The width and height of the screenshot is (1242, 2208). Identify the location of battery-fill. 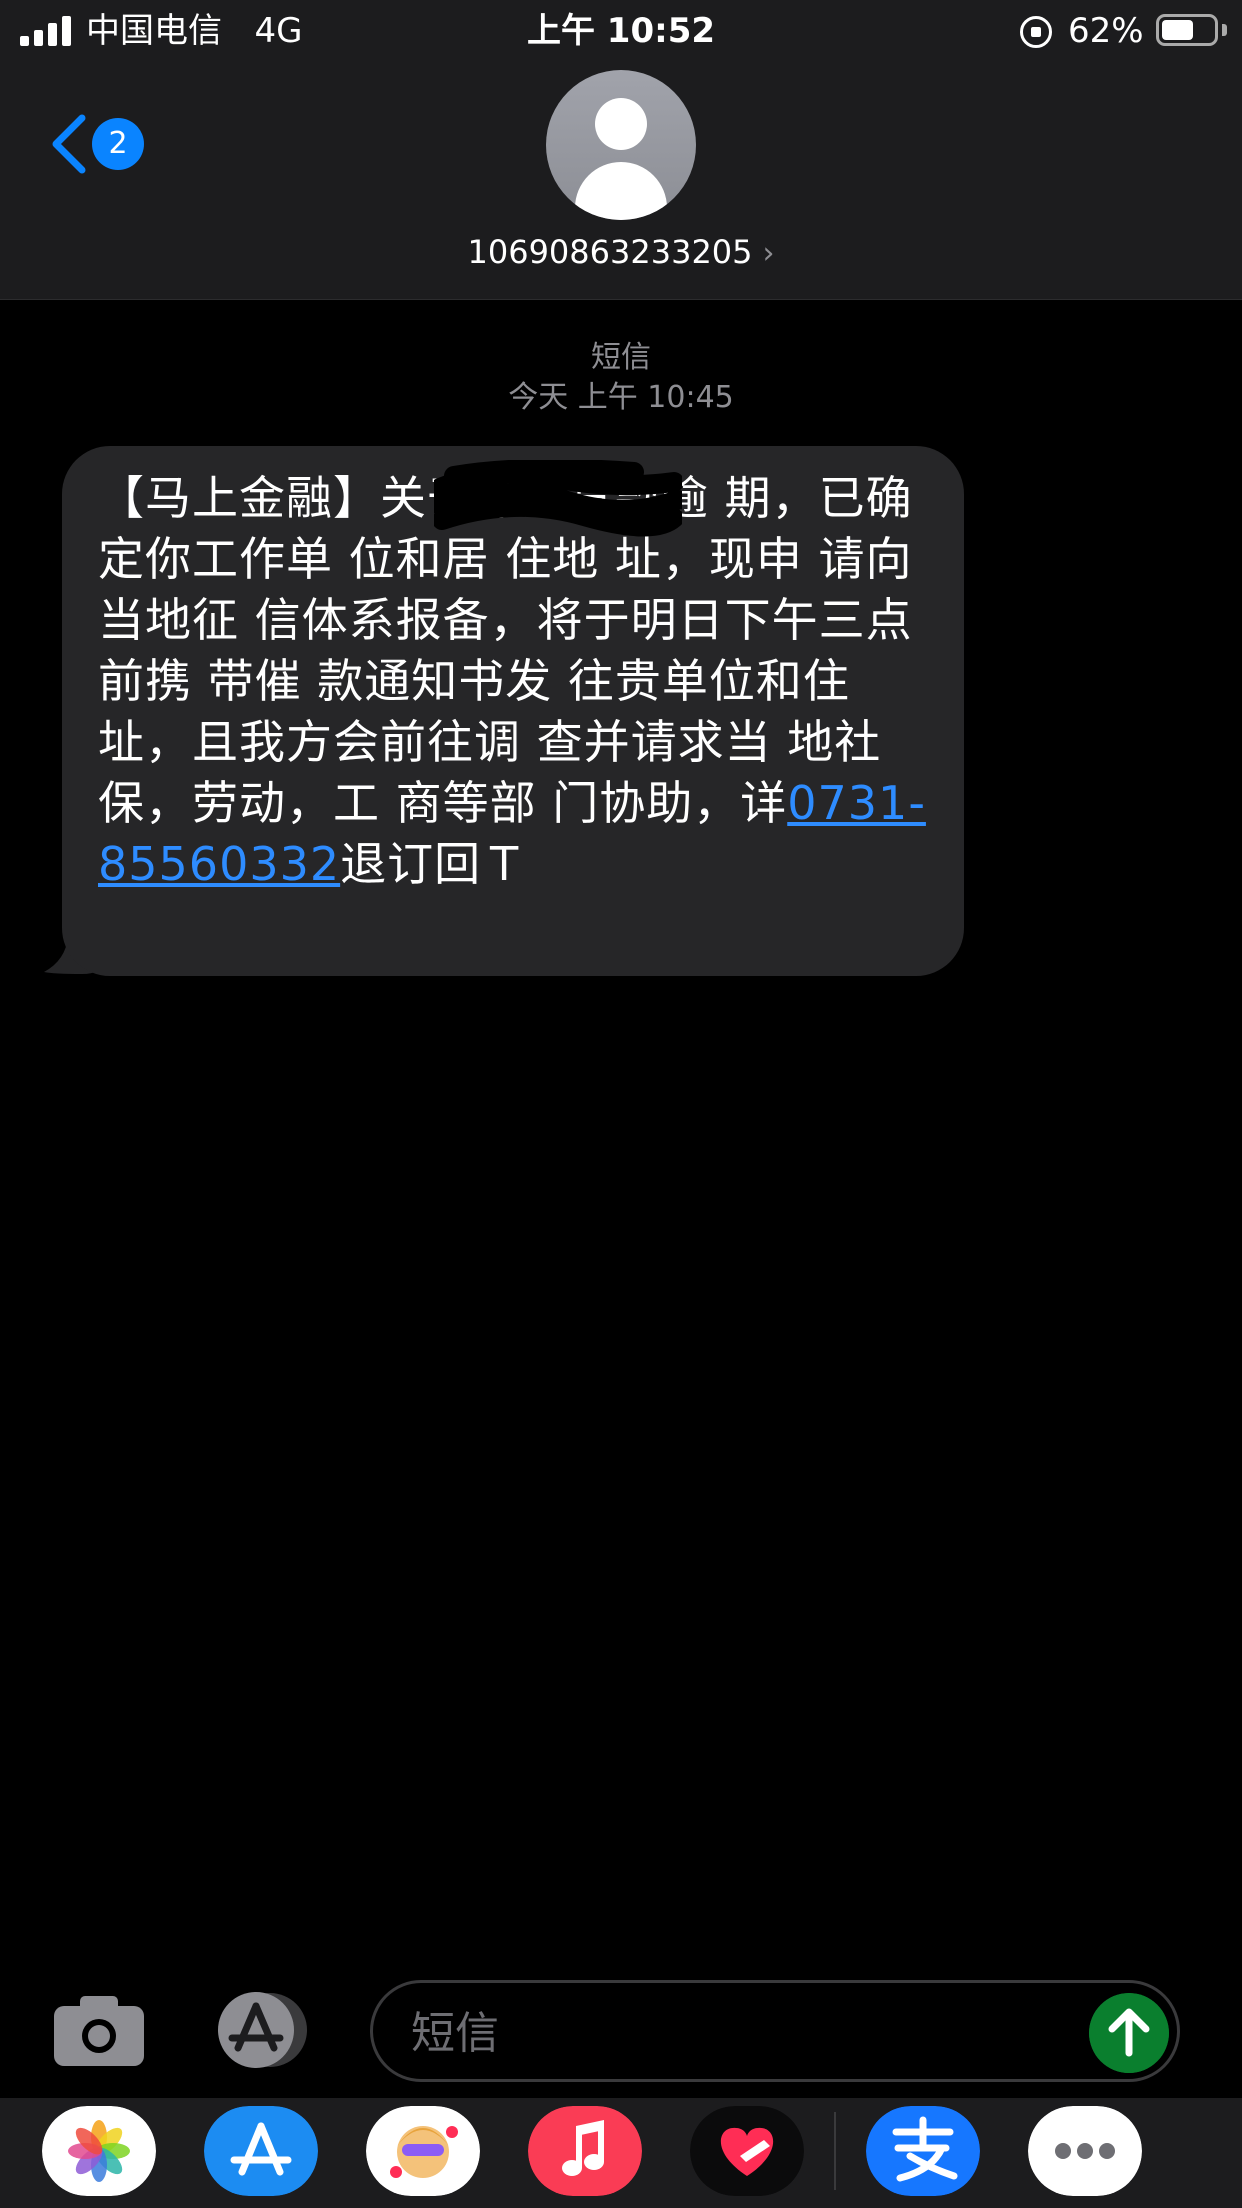
(1177, 30).